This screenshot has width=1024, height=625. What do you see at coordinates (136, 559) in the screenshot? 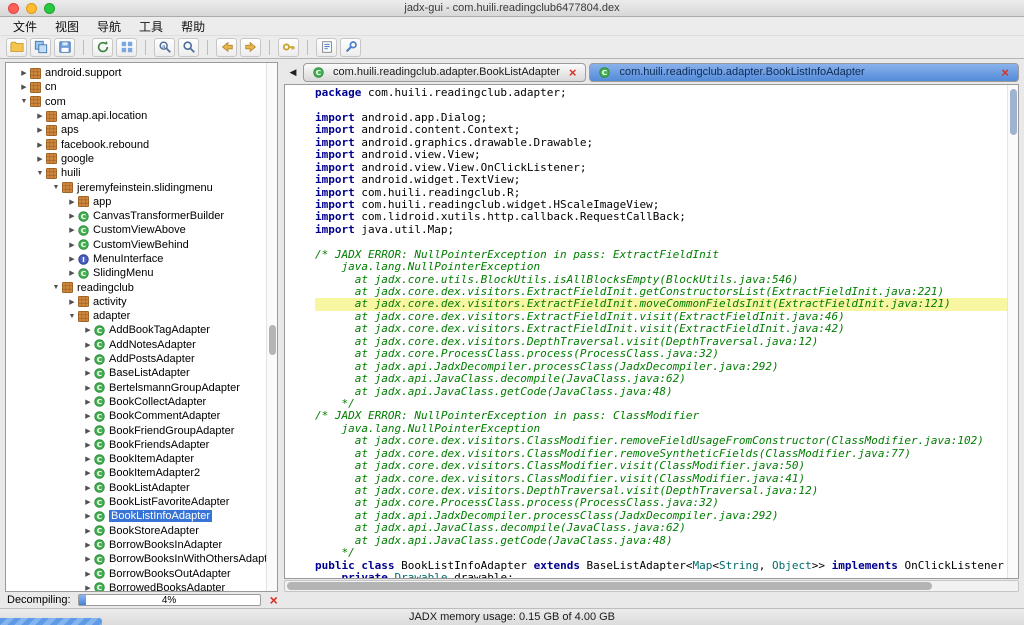
I see `tree-item: ▶ C BorrowBooksInWithOthersAdapter` at bounding box center [136, 559].